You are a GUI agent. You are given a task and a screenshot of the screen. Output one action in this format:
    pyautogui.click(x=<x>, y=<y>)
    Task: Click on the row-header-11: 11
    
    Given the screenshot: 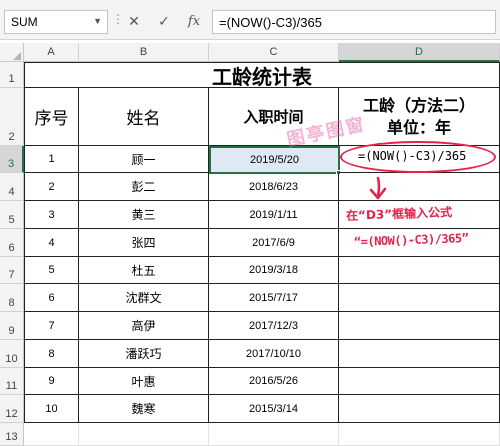 What is the action you would take?
    pyautogui.click(x=12, y=381)
    